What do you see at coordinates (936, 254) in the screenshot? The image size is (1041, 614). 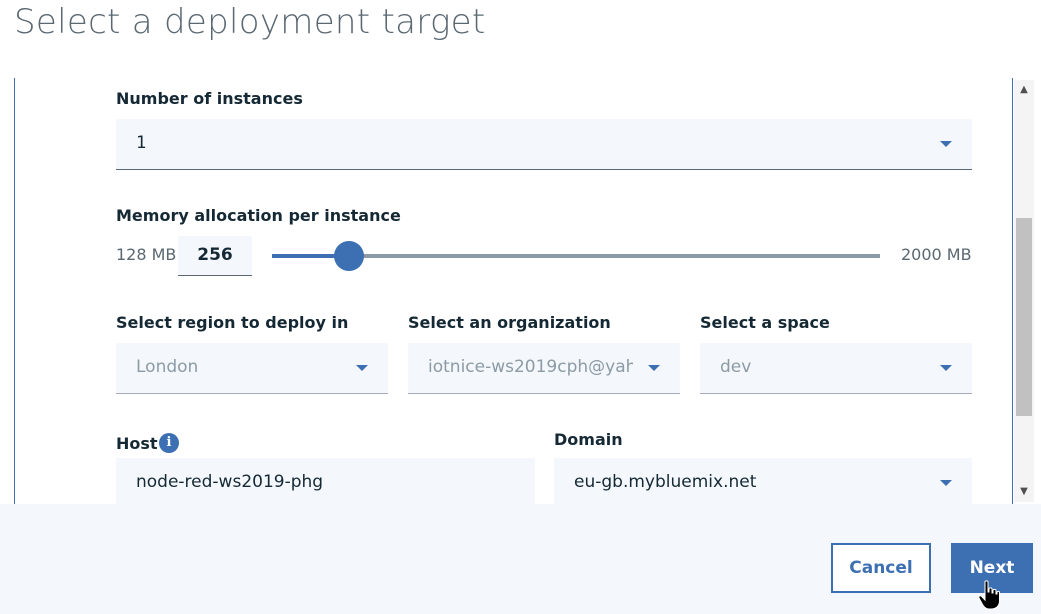 I see `slider-max-label: 2000 MB` at bounding box center [936, 254].